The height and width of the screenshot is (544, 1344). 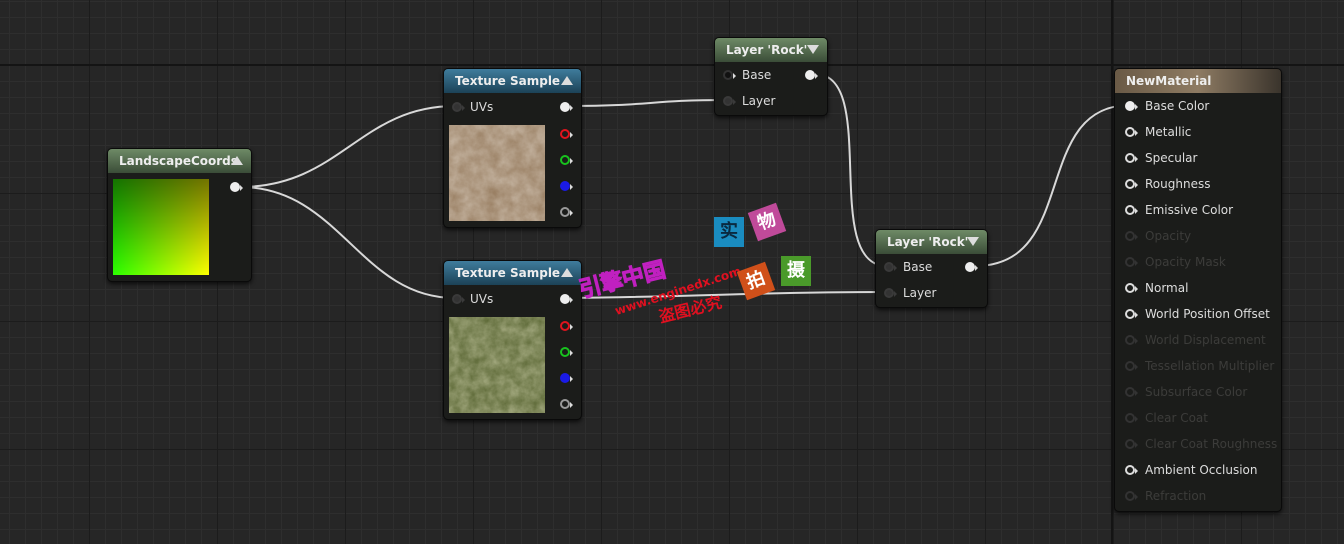 I want to click on watermark-tile: 摄, so click(x=796, y=271).